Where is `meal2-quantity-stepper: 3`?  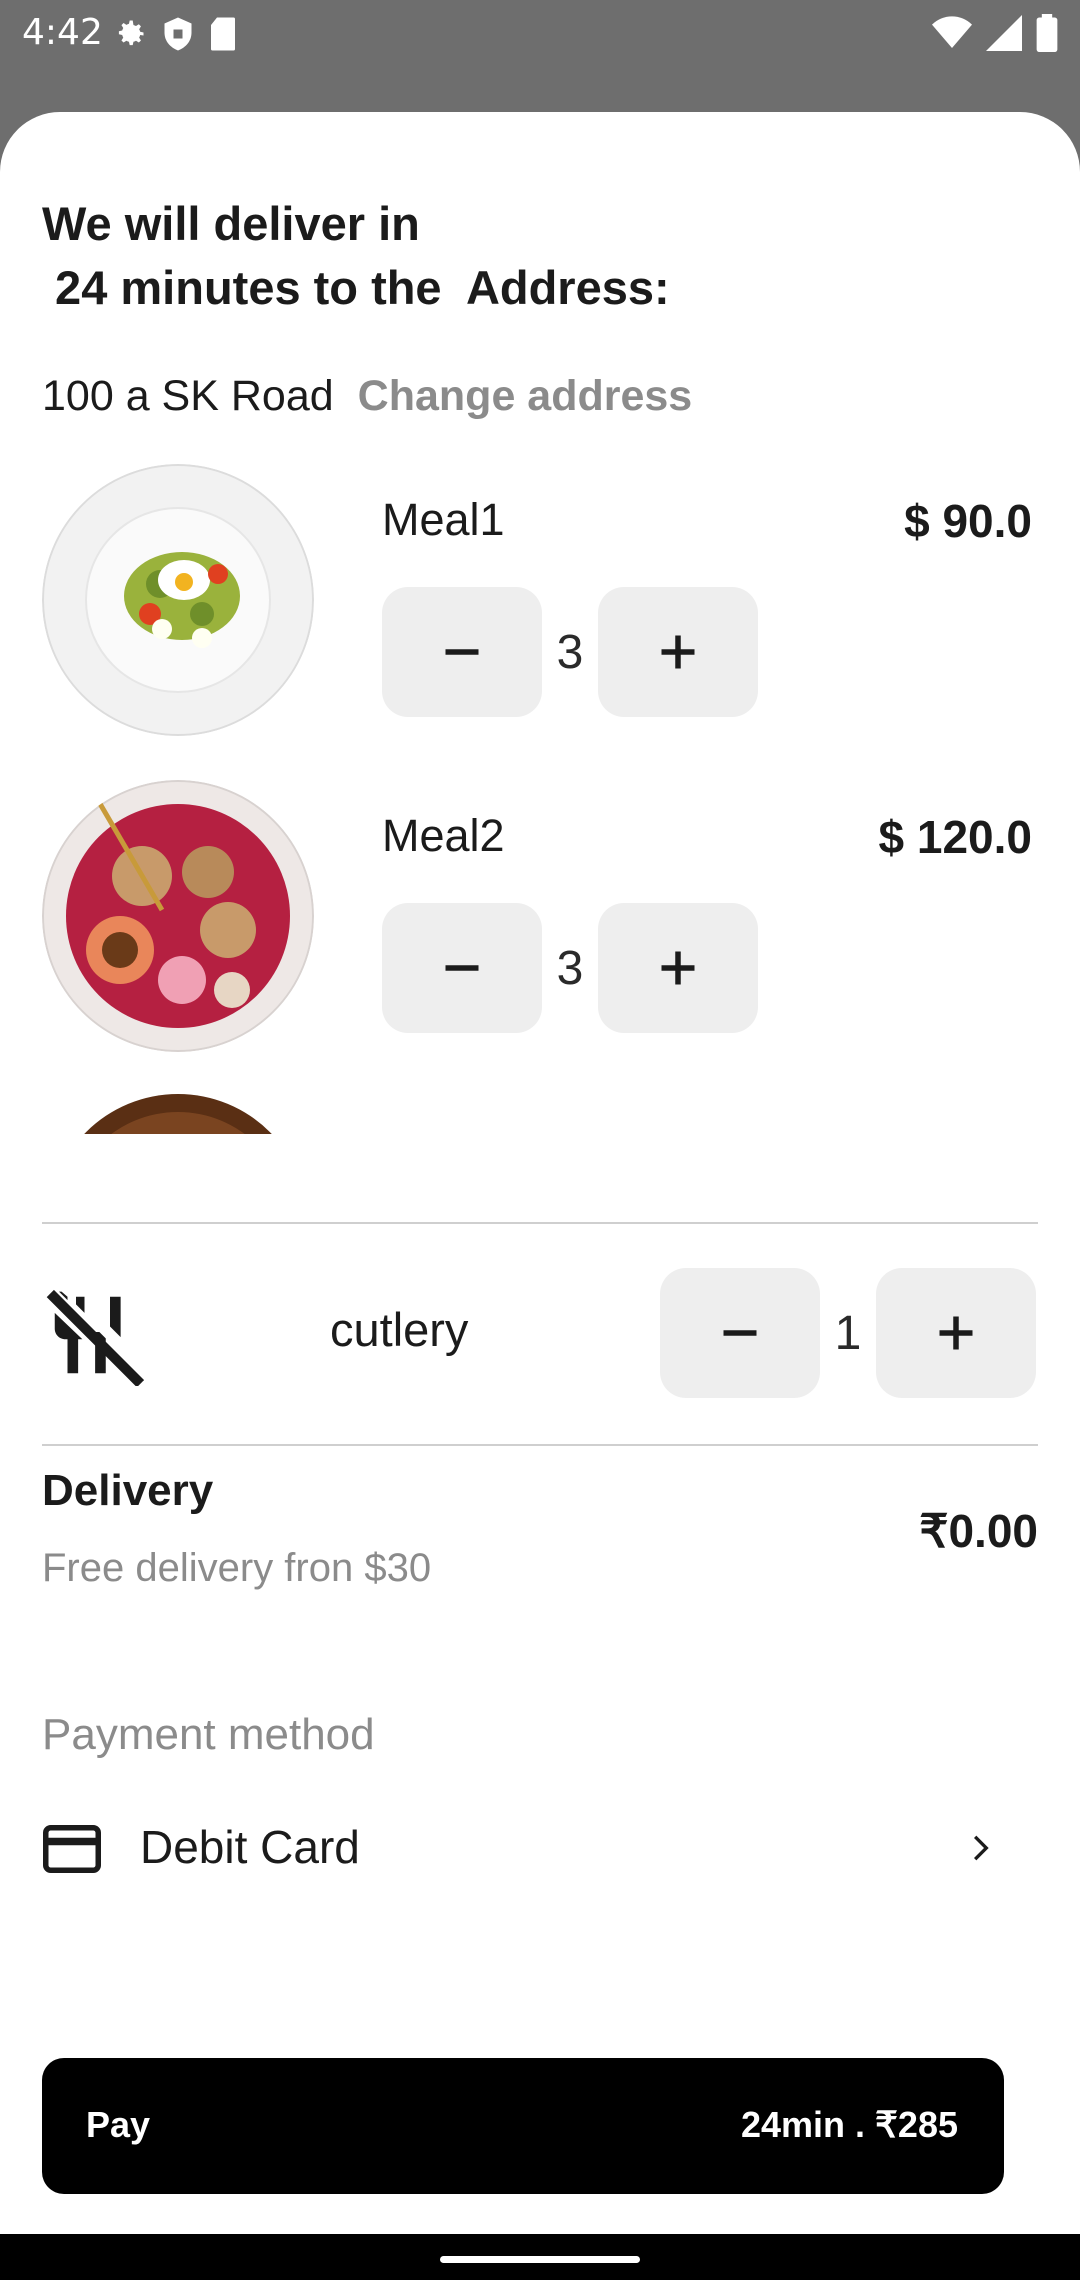 meal2-quantity-stepper: 3 is located at coordinates (570, 968).